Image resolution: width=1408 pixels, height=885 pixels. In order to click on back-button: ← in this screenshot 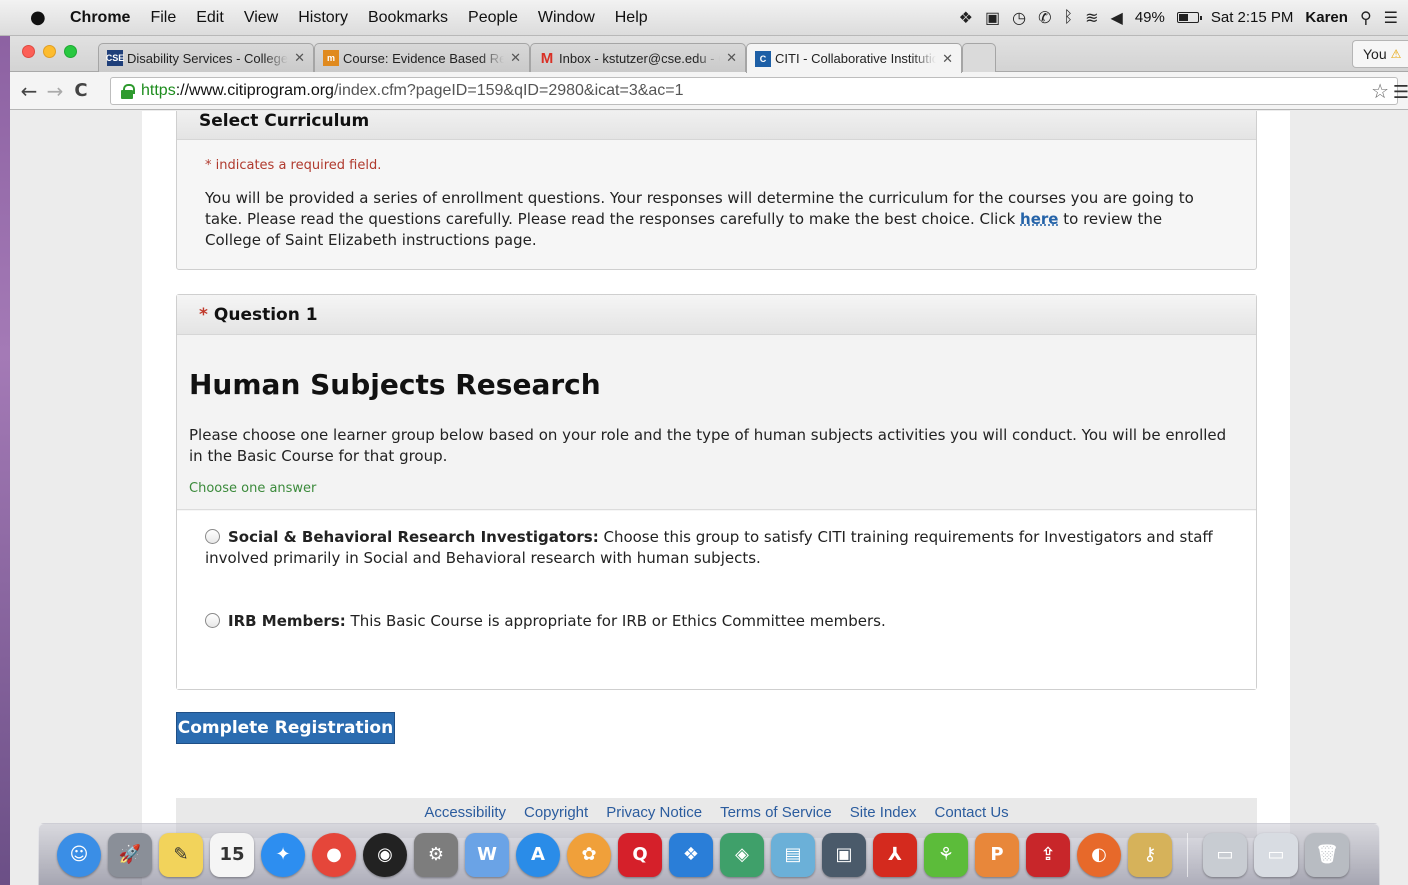, I will do `click(29, 91)`.